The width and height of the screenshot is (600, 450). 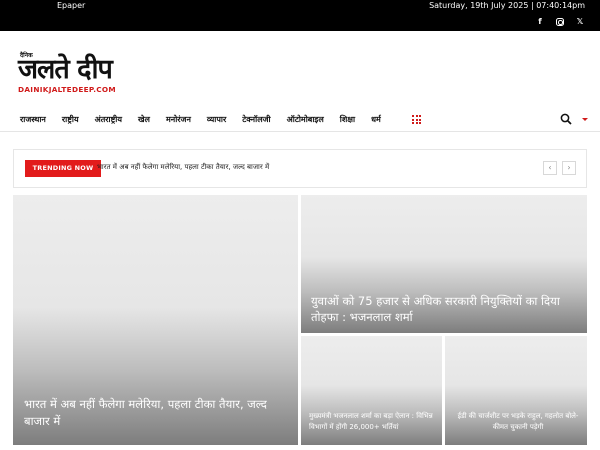 What do you see at coordinates (580, 22) in the screenshot?
I see `x-twitter-icon: 𝕏` at bounding box center [580, 22].